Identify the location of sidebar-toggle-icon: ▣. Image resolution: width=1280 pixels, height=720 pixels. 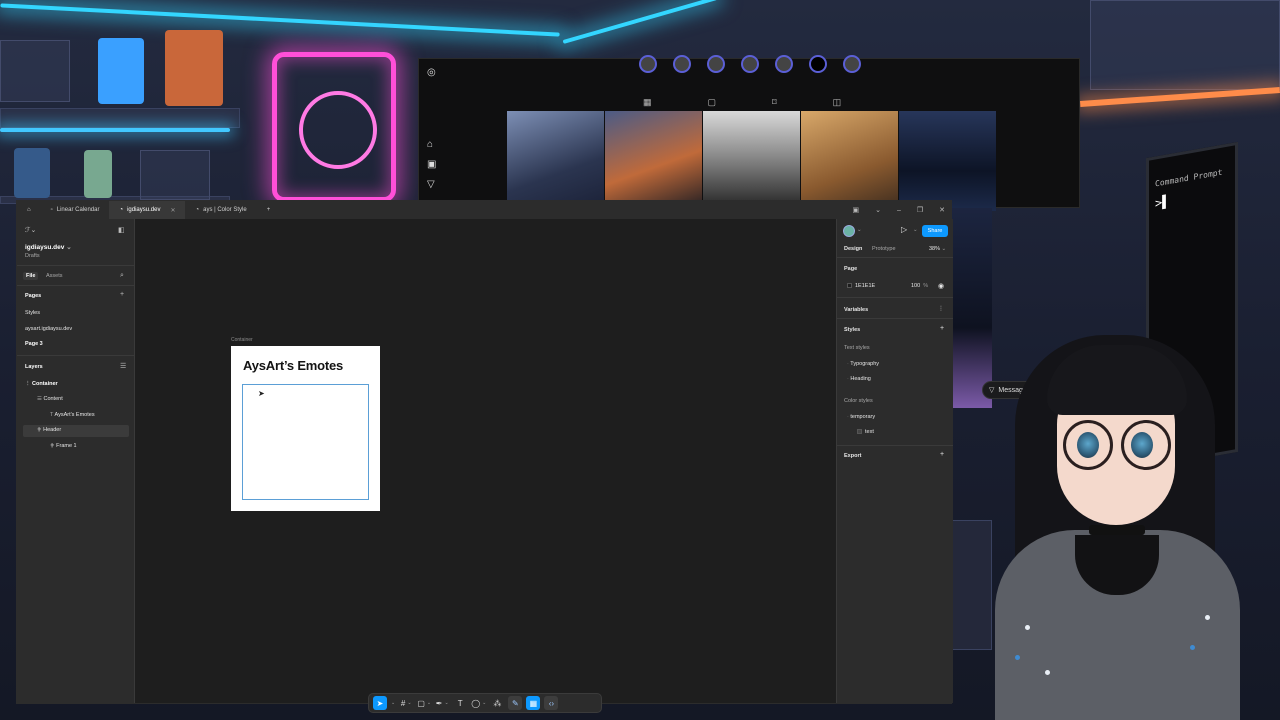
(855, 210).